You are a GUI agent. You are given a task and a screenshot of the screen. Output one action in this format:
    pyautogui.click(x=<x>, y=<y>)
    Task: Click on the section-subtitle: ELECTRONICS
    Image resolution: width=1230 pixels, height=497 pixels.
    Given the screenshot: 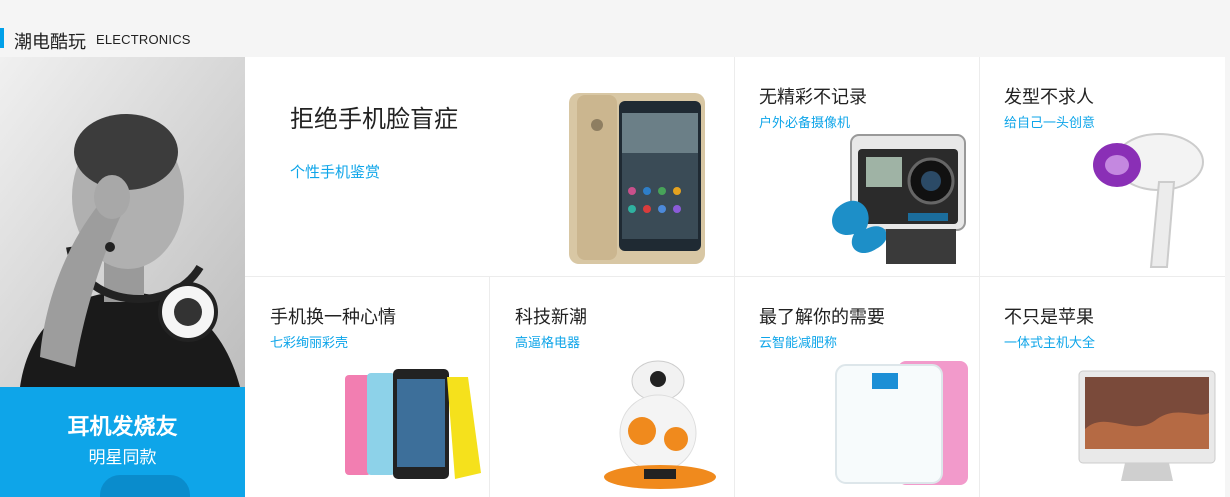 What is the action you would take?
    pyautogui.click(x=143, y=39)
    